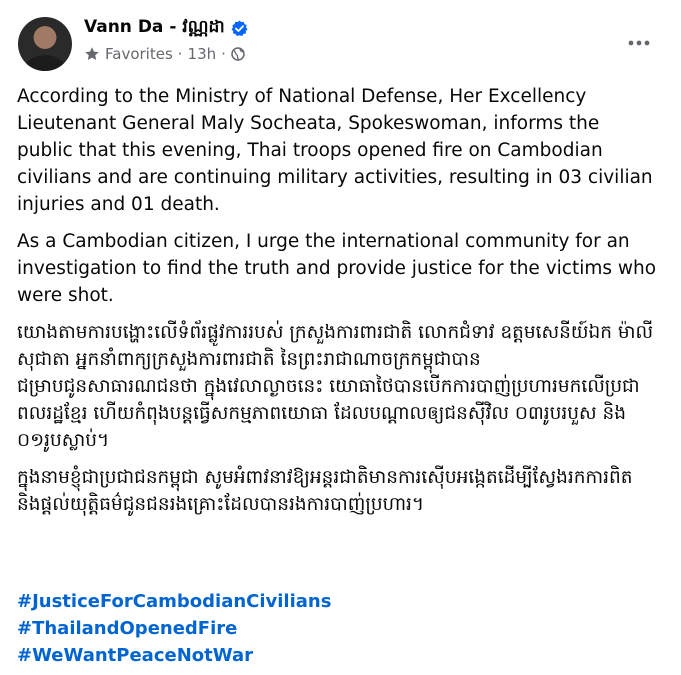 The height and width of the screenshot is (675, 681). Describe the element at coordinates (202, 54) in the screenshot. I see `post-time: 13h` at that location.